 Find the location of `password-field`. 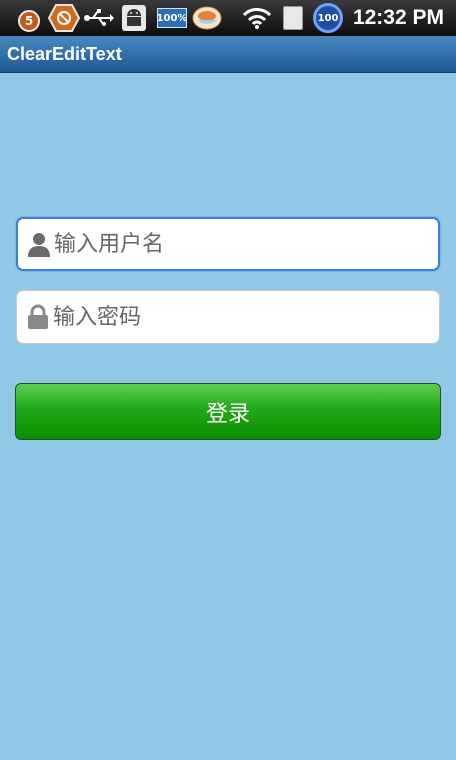

password-field is located at coordinates (228, 317).